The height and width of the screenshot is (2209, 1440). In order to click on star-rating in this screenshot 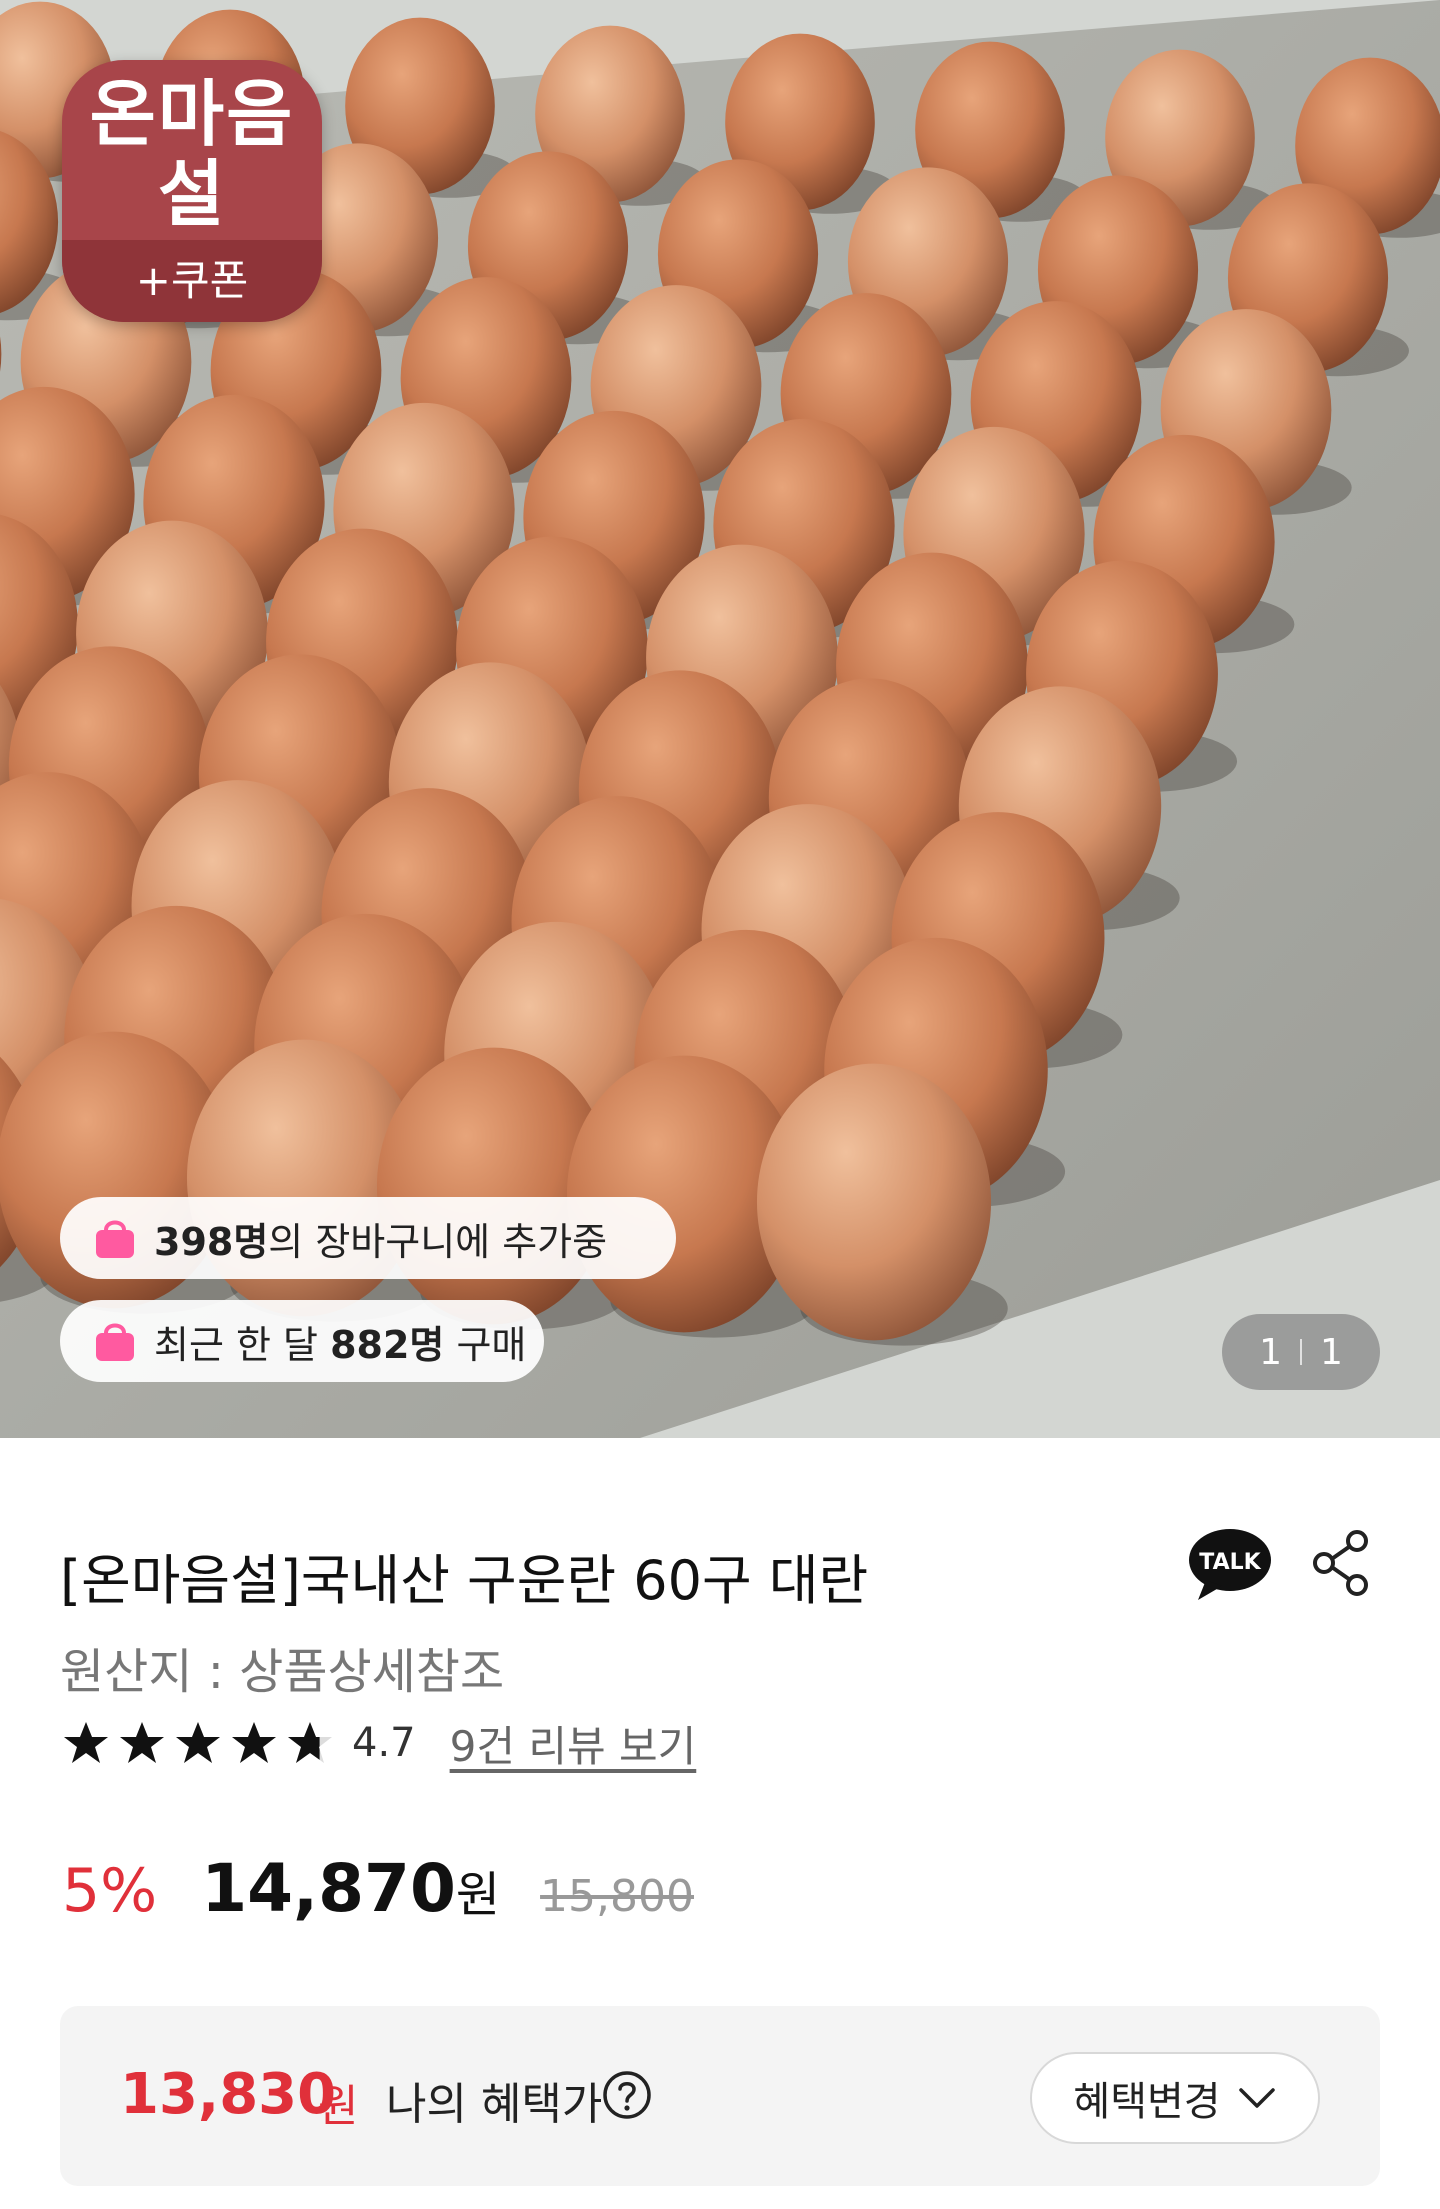, I will do `click(202, 1743)`.